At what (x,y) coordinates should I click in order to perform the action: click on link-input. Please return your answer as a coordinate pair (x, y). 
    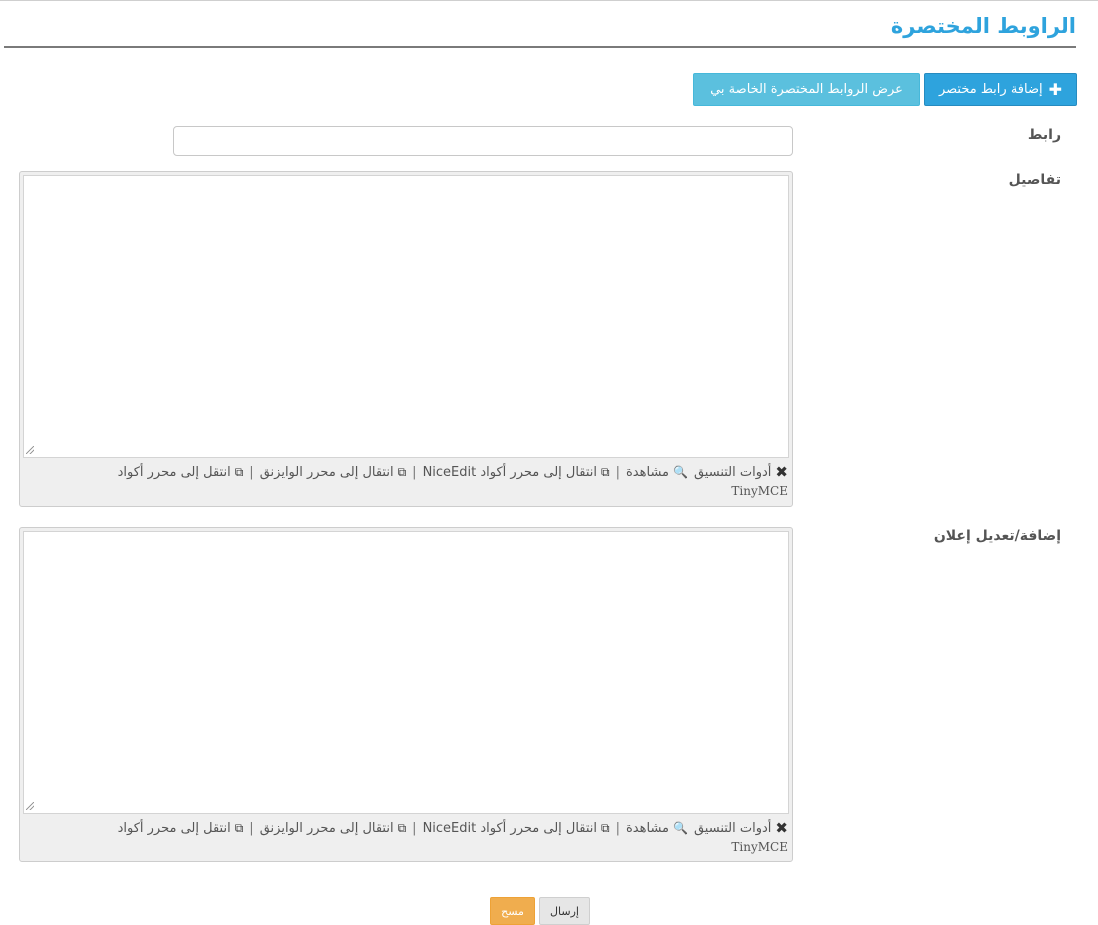
    Looking at the image, I should click on (483, 141).